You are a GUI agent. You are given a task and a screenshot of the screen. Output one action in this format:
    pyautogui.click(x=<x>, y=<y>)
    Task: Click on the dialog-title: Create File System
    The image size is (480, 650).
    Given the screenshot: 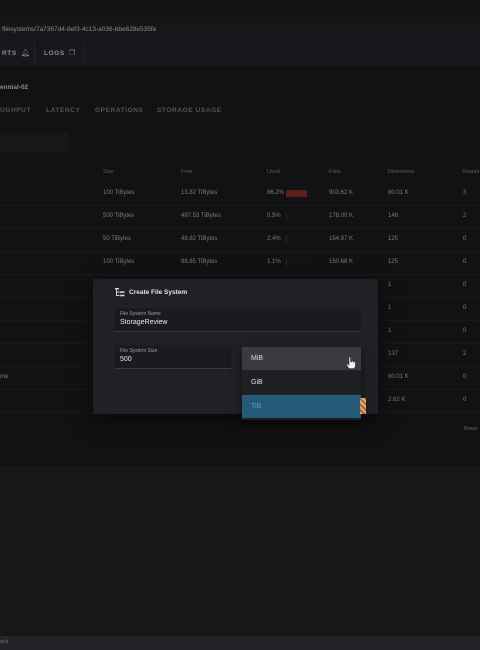 What is the action you would take?
    pyautogui.click(x=158, y=292)
    